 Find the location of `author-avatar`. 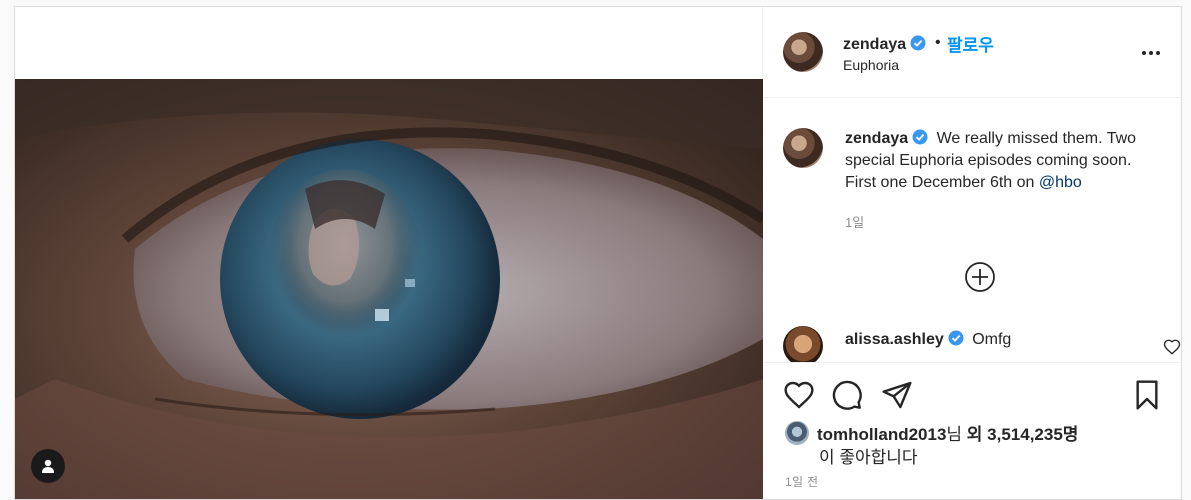

author-avatar is located at coordinates (803, 52).